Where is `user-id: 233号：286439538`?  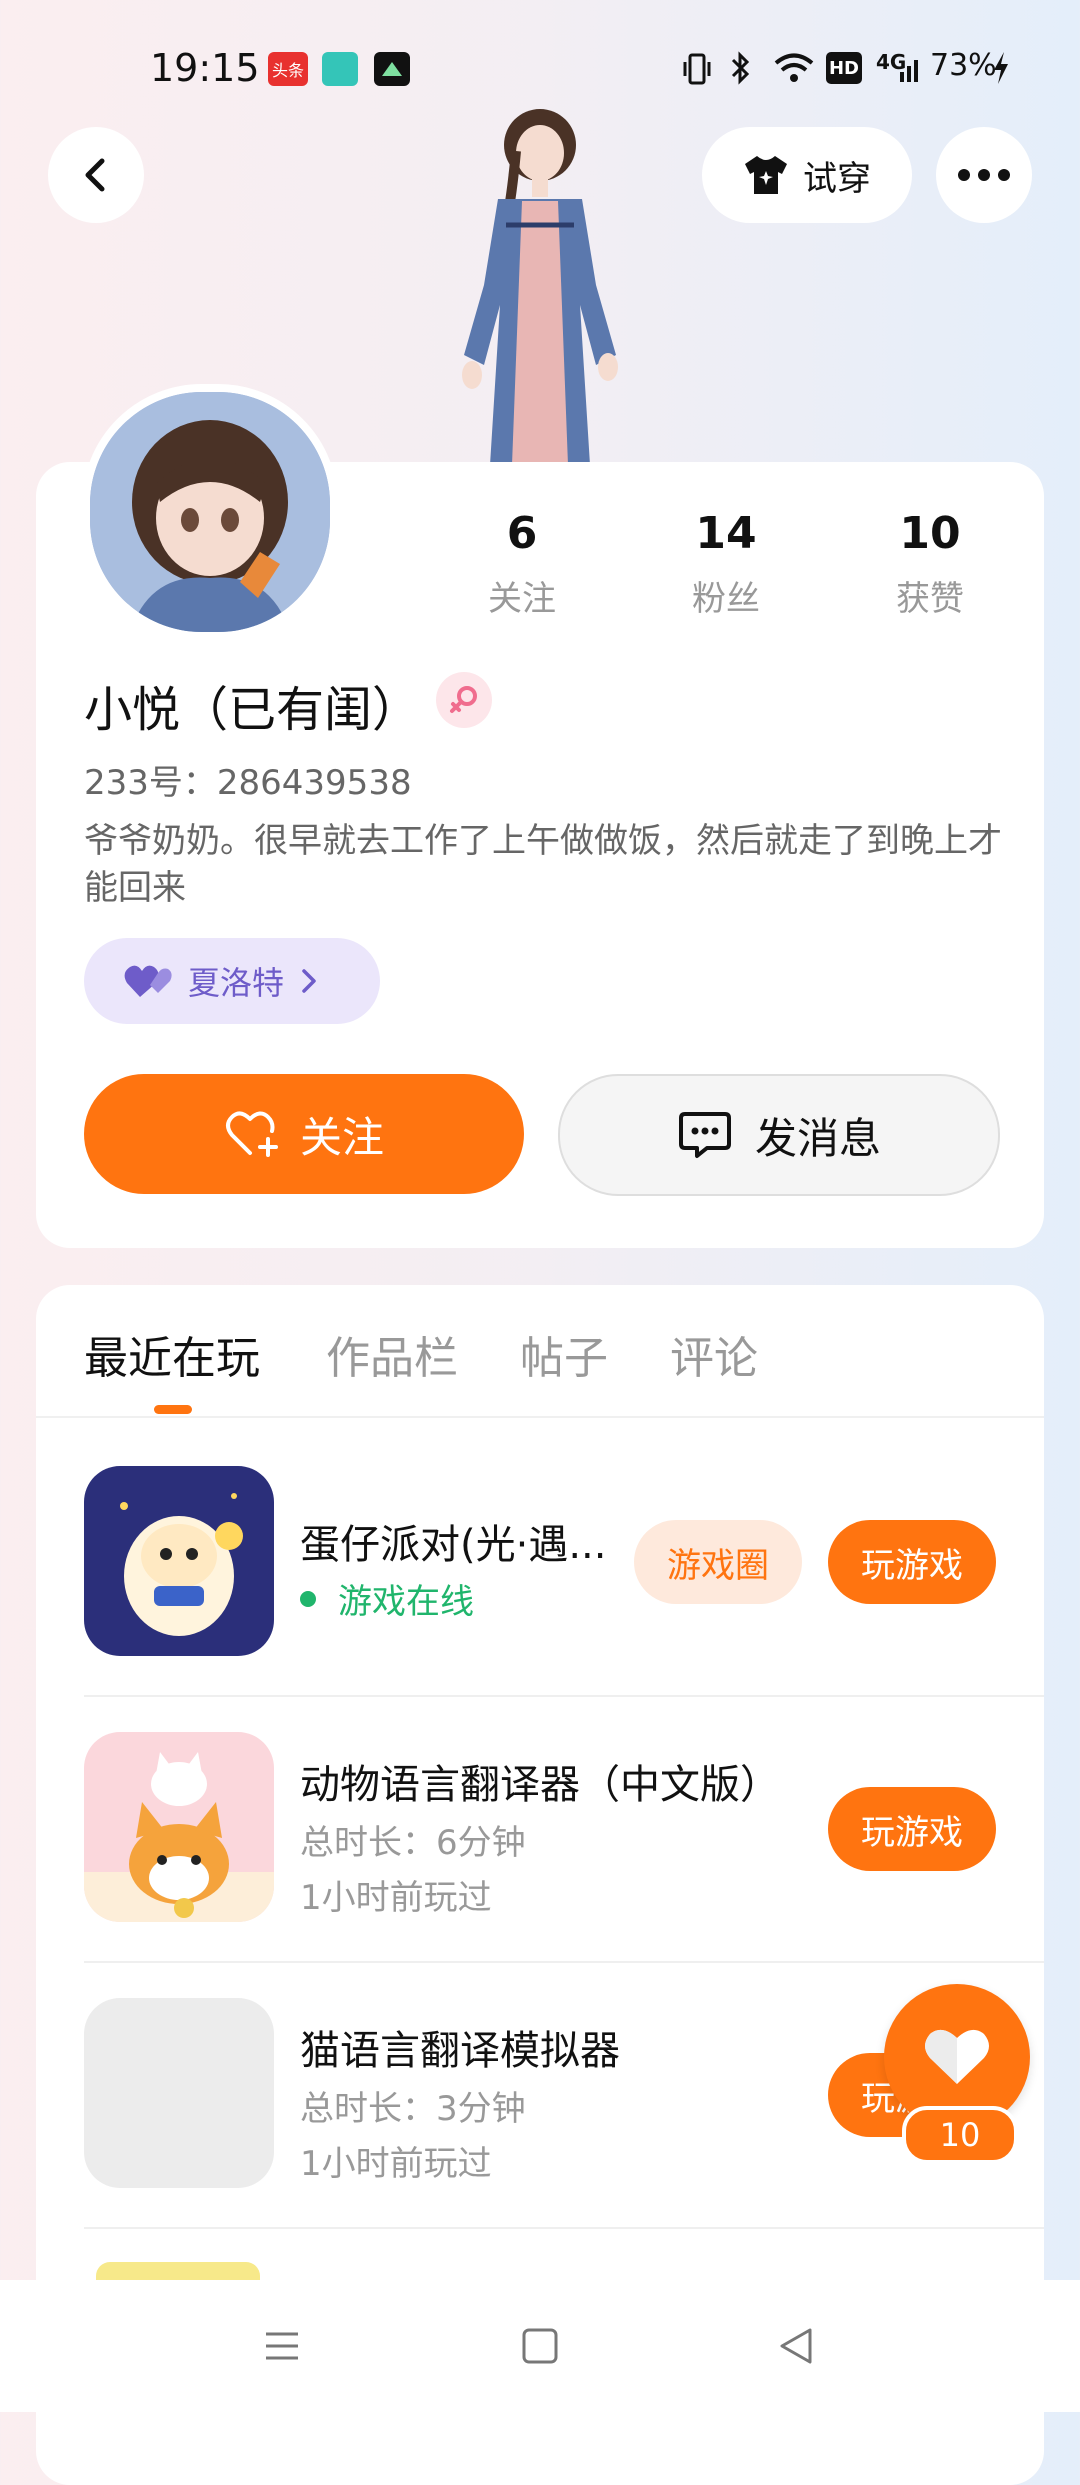
user-id: 233号：286439538 is located at coordinates (248, 783).